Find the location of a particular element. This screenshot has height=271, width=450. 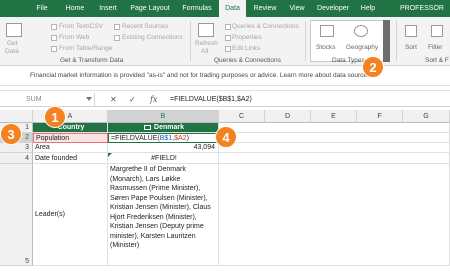

cell-a5: Leader(s) is located at coordinates (70, 215).